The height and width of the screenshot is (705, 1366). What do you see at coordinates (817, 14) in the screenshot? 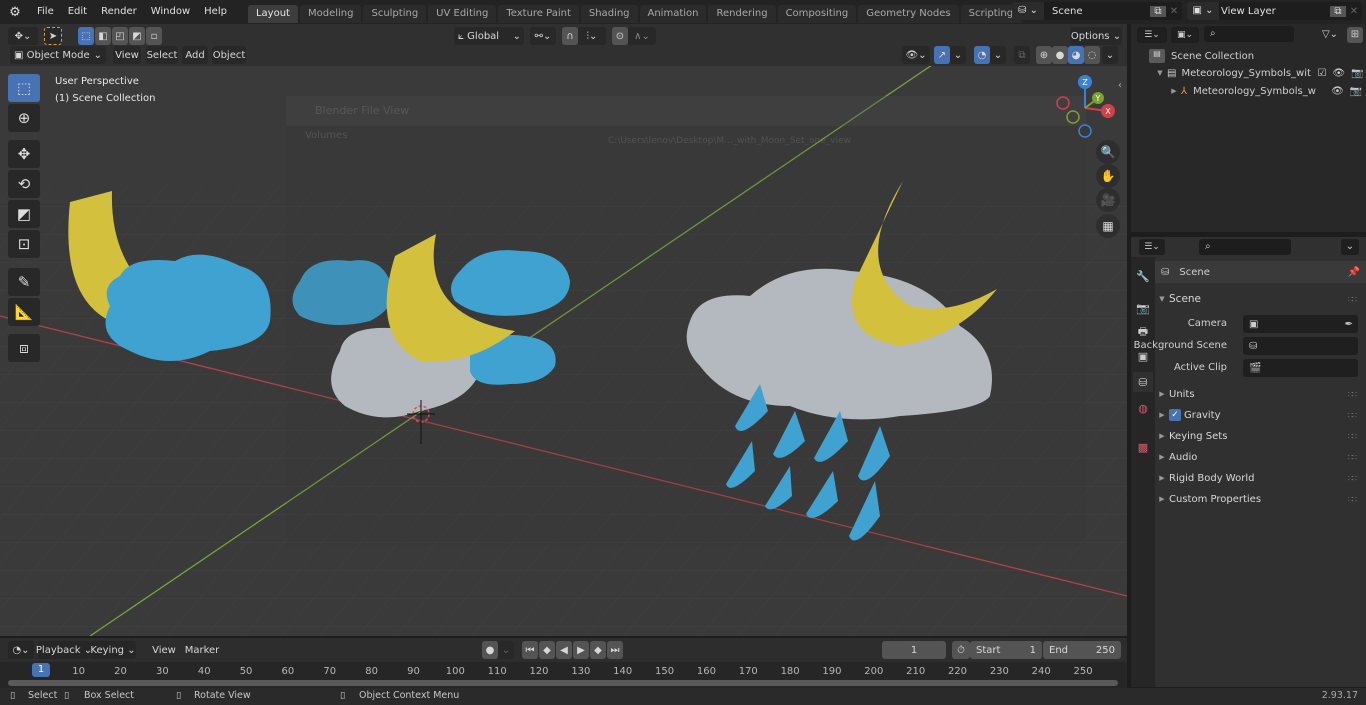
I see `tab-compositing: Compositing` at bounding box center [817, 14].